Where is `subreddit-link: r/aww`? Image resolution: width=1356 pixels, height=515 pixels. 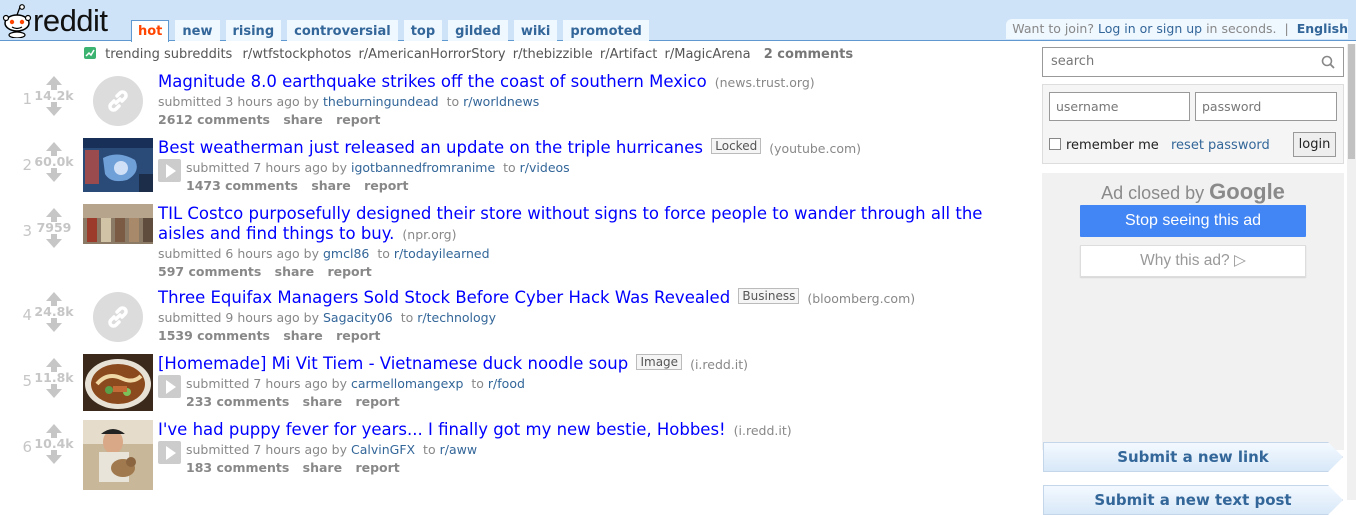
subreddit-link: r/aww is located at coordinates (458, 449).